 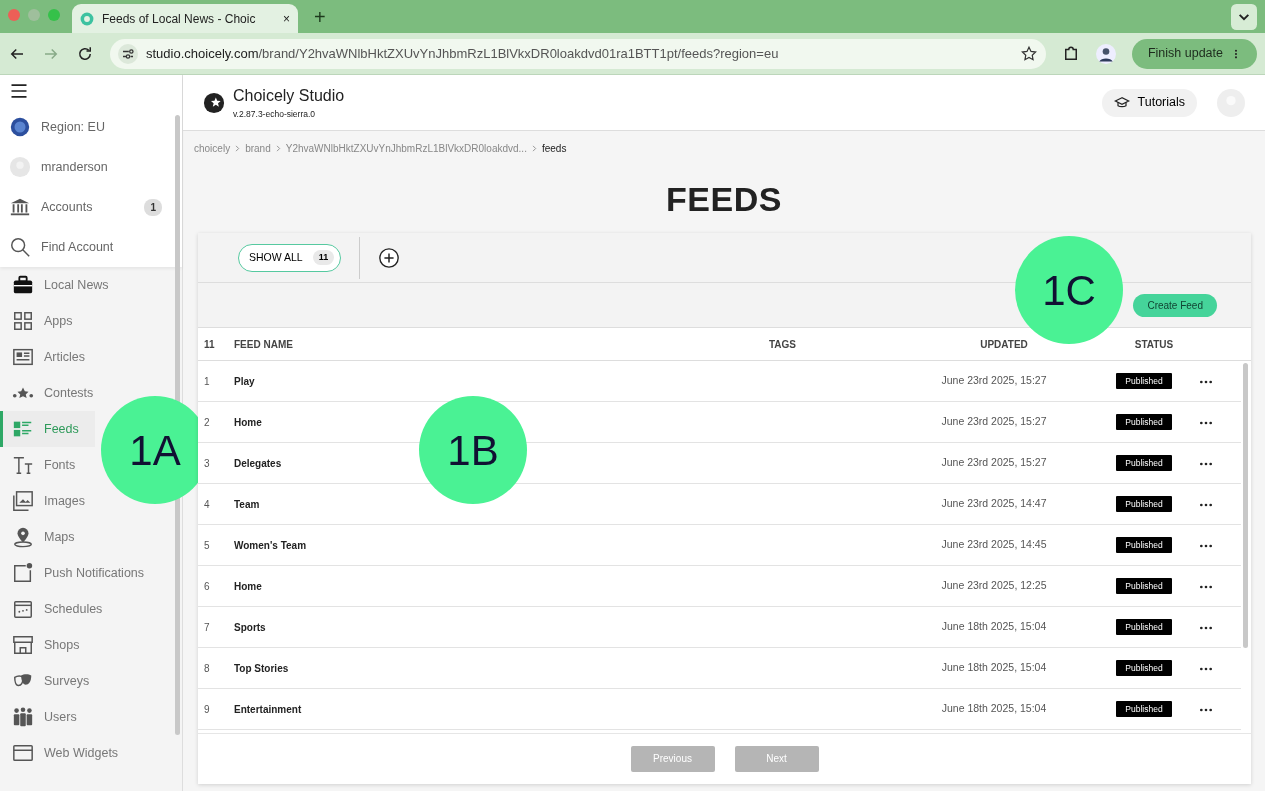 I want to click on feed-name: Play, so click(x=244, y=381).